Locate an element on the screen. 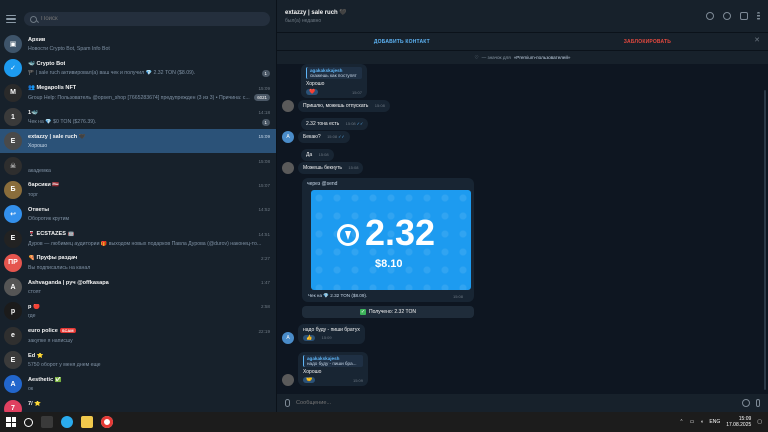 The width and height of the screenshot is (768, 432). chat-preview: закупке я написшу is located at coordinates (50, 340).